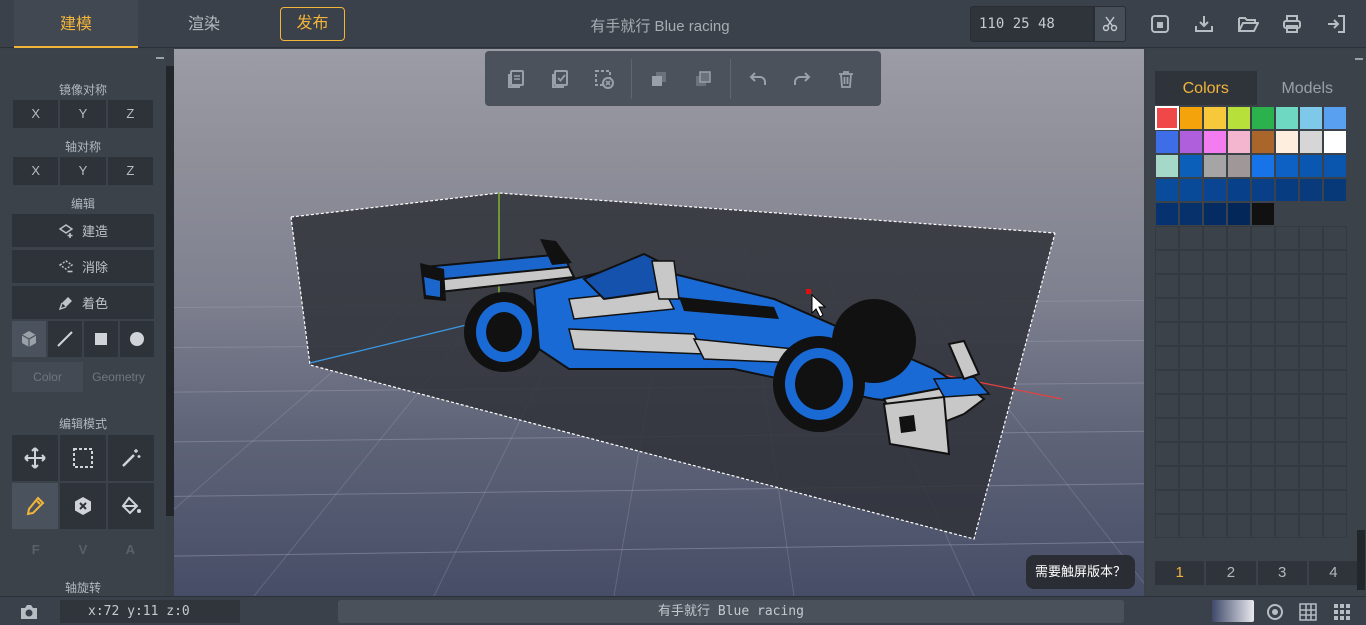 Image resolution: width=1366 pixels, height=625 pixels. I want to click on palette-page-1: 1, so click(1180, 573).